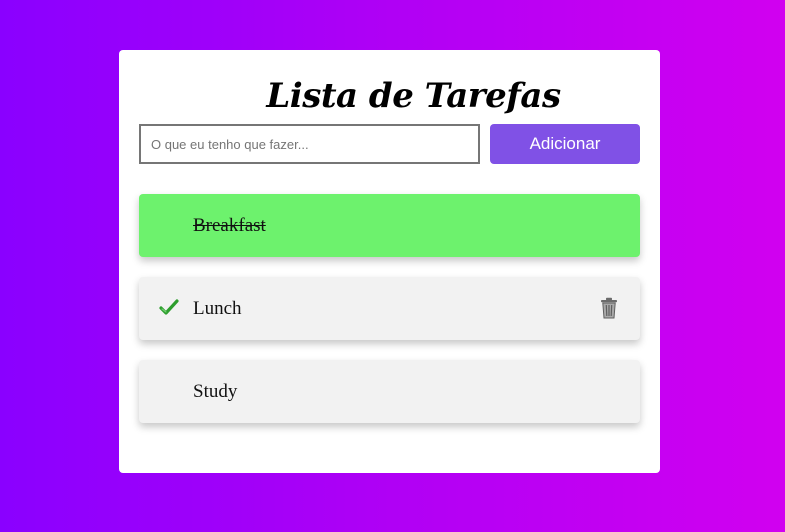 The image size is (785, 532). What do you see at coordinates (565, 144) in the screenshot?
I see `add-task-button: Adicionar` at bounding box center [565, 144].